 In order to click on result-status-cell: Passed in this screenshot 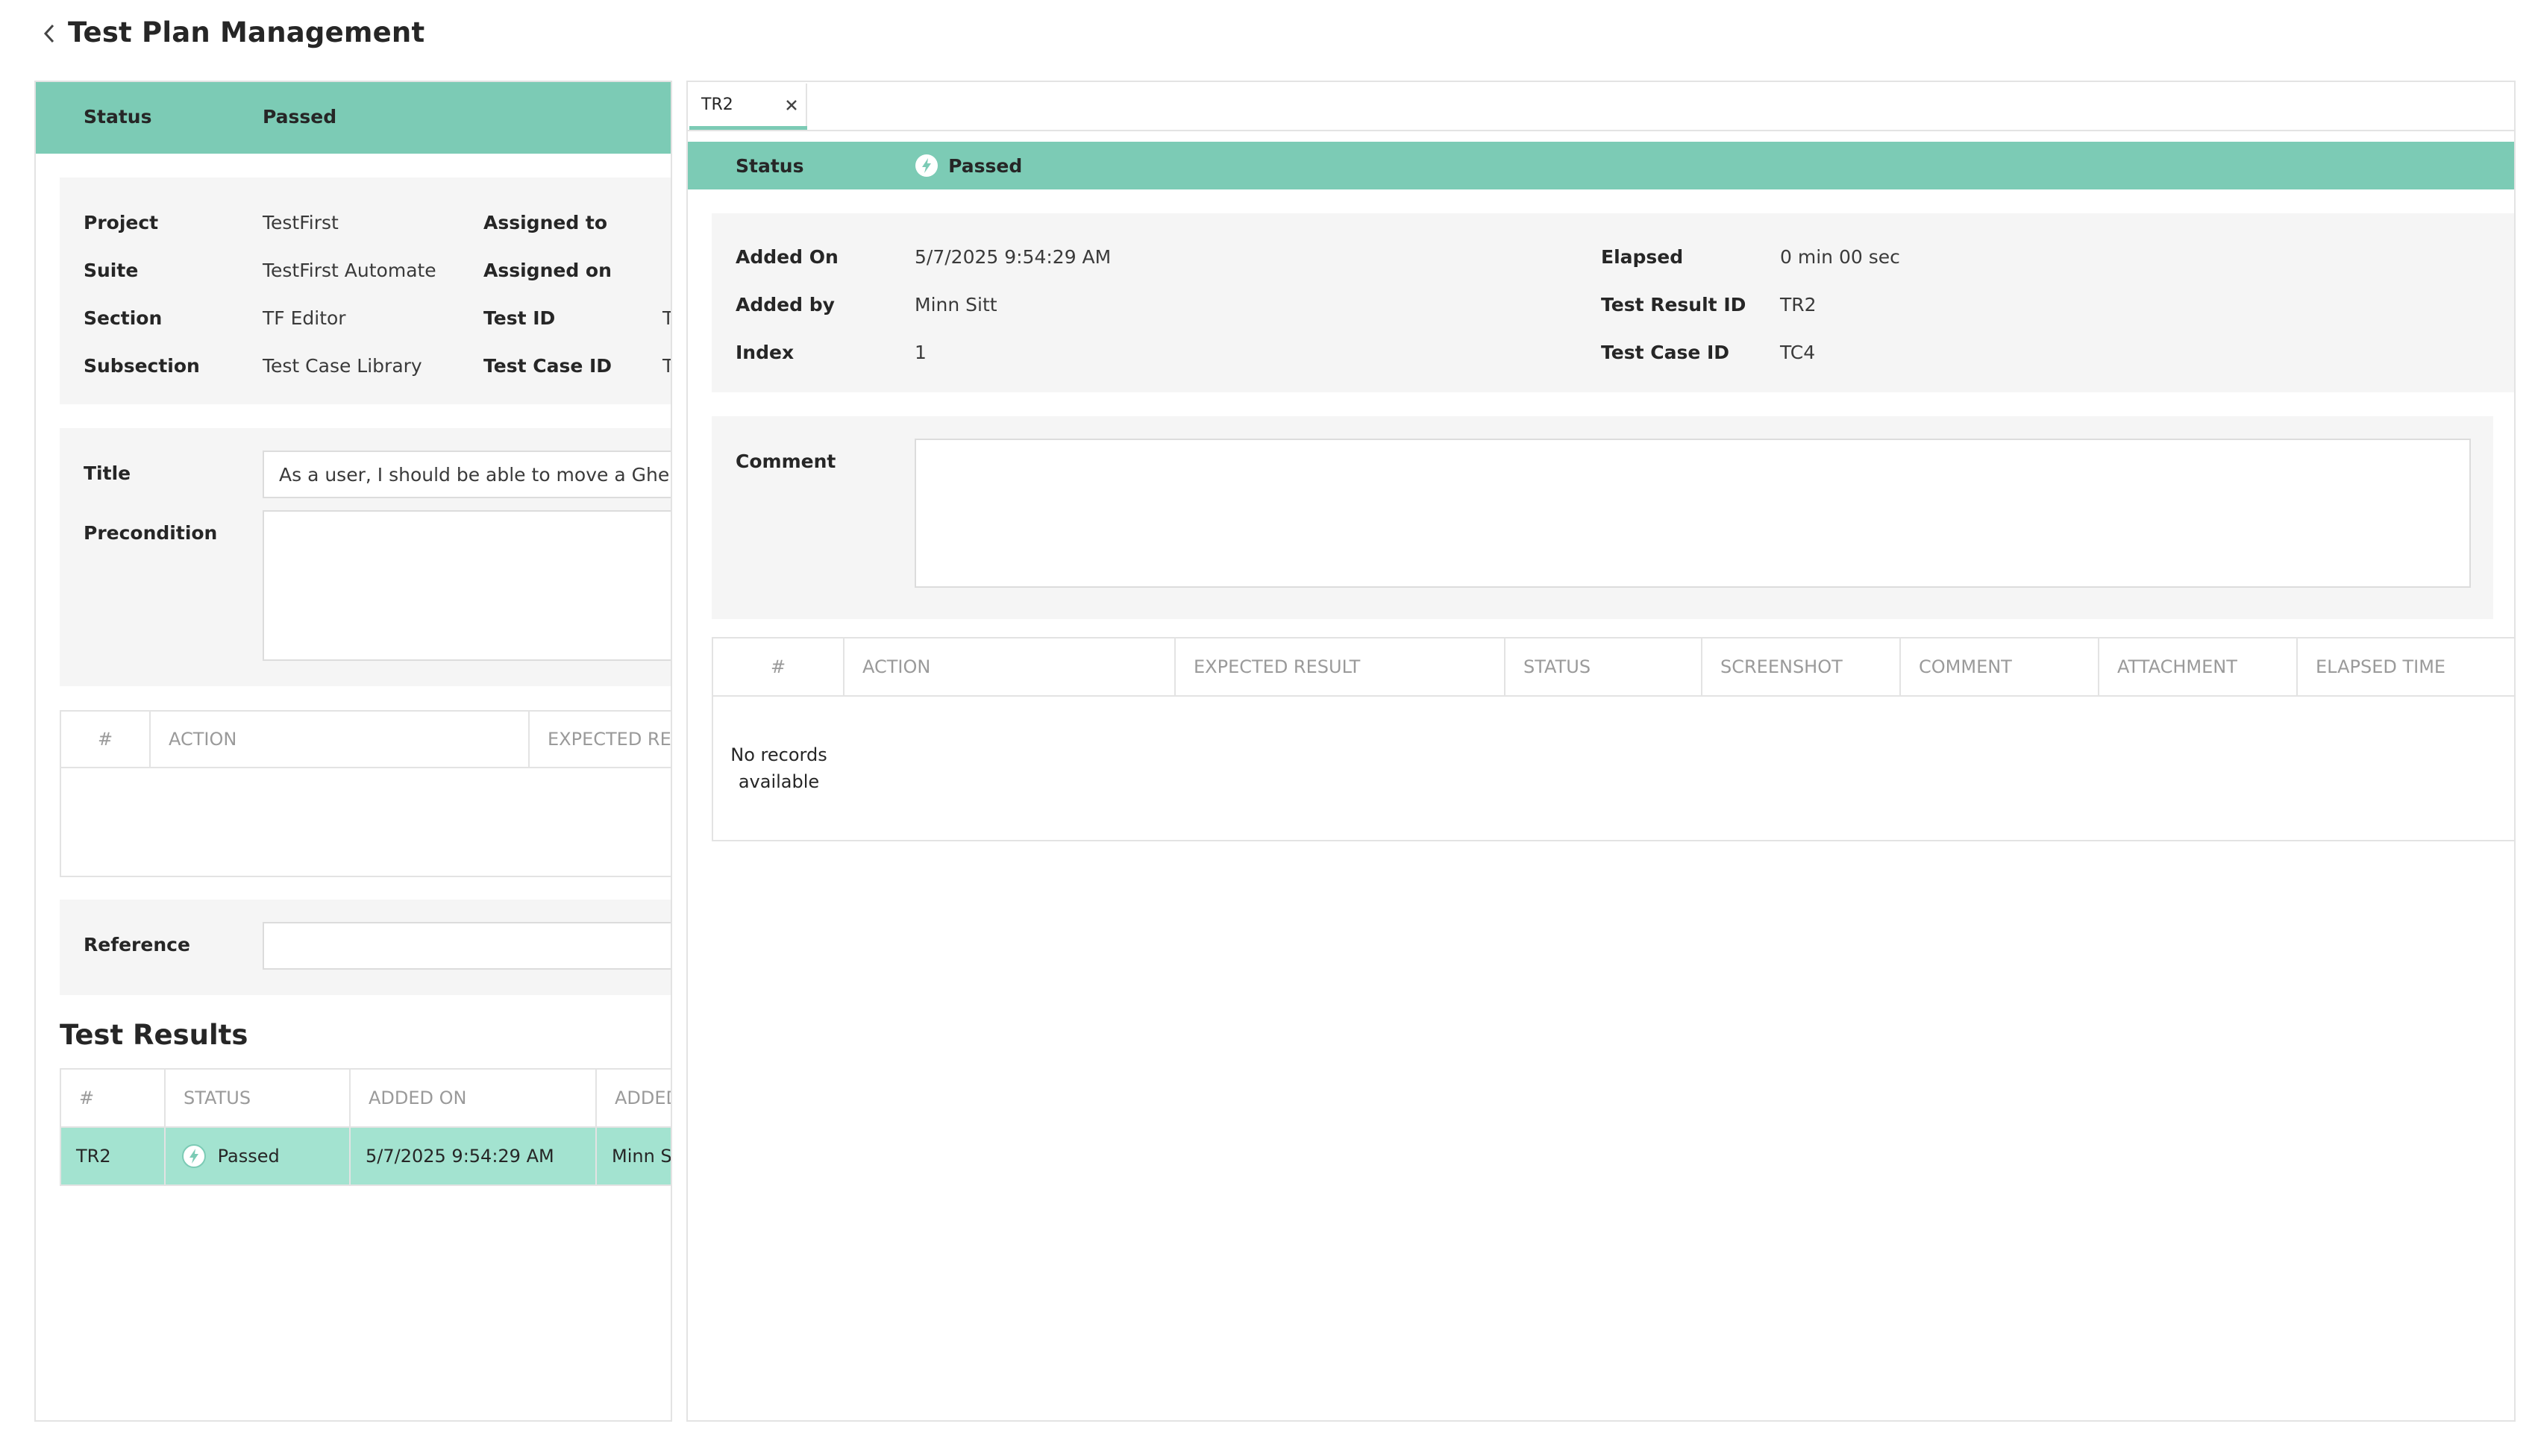, I will do `click(257, 1156)`.